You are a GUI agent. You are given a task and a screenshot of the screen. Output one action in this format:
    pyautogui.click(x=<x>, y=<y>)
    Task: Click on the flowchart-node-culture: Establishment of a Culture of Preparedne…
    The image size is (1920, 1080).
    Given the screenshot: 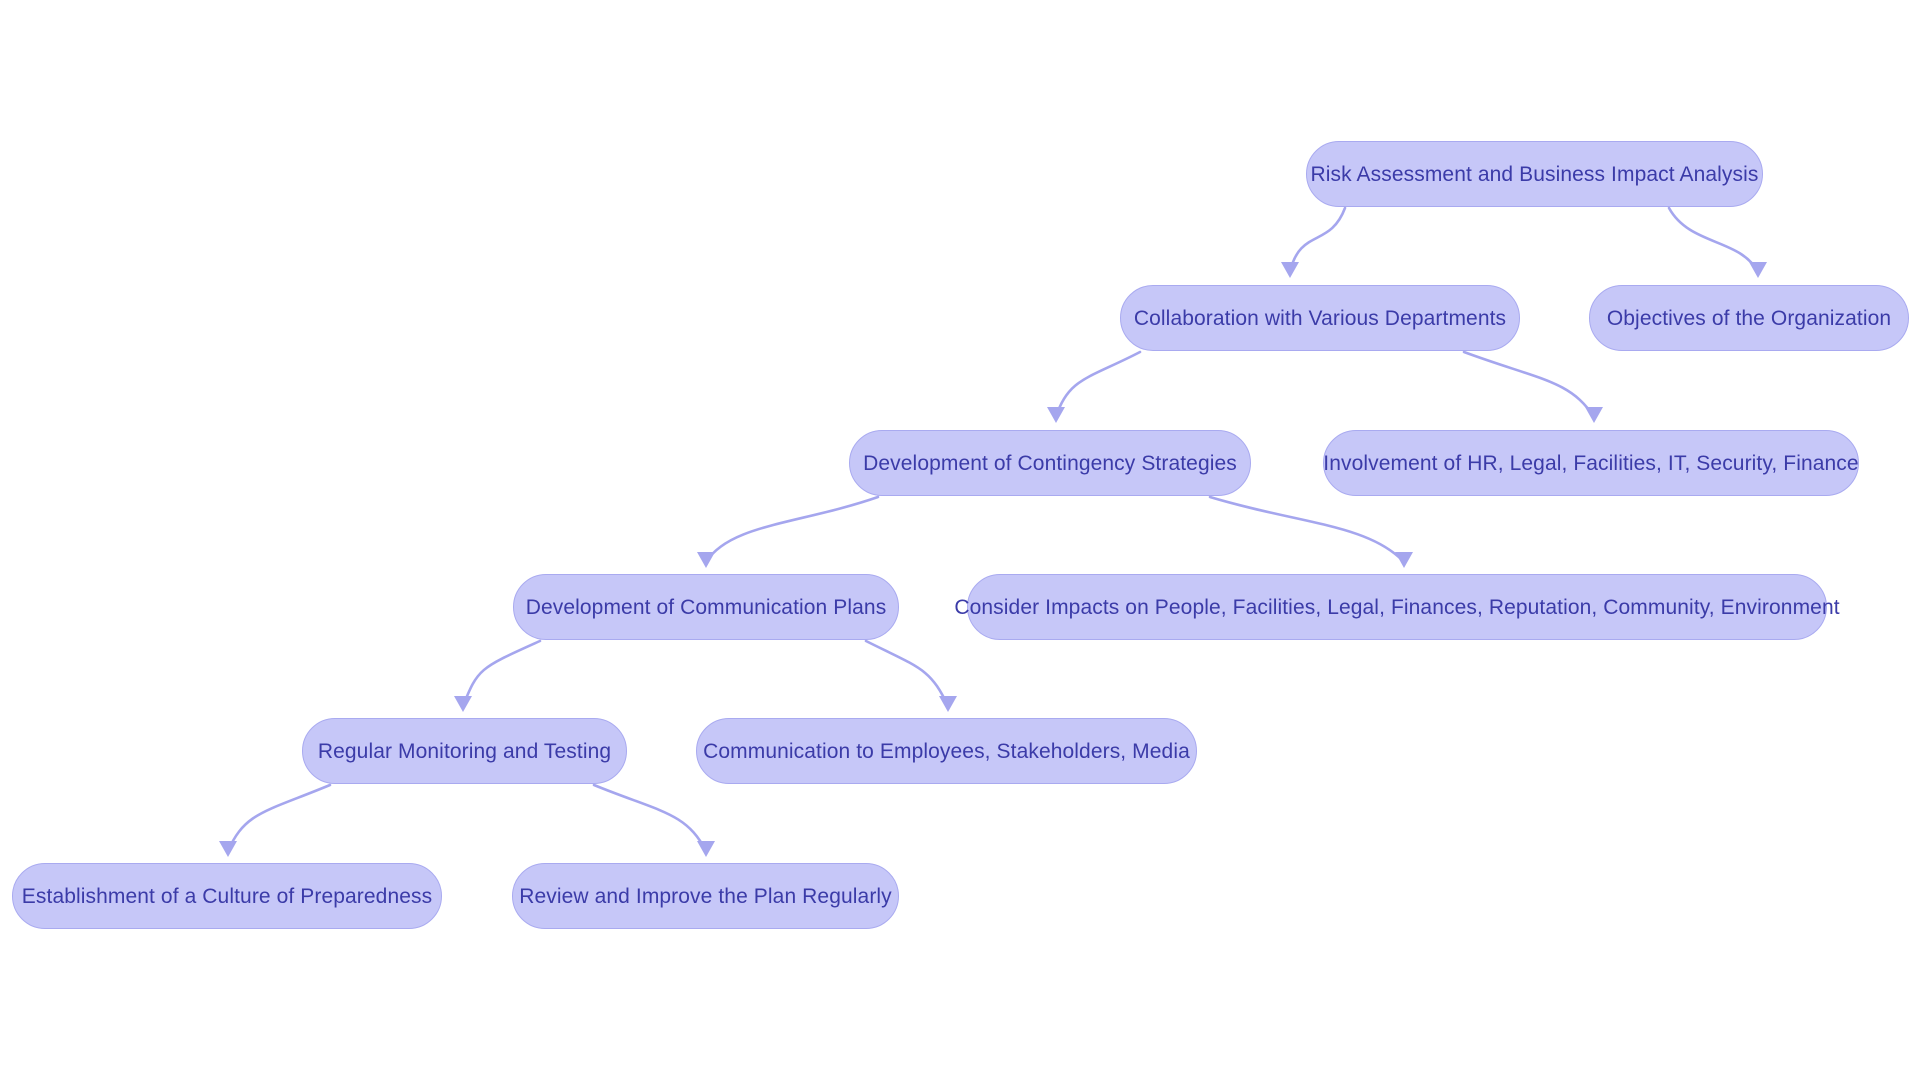 What is the action you would take?
    pyautogui.click(x=227, y=896)
    